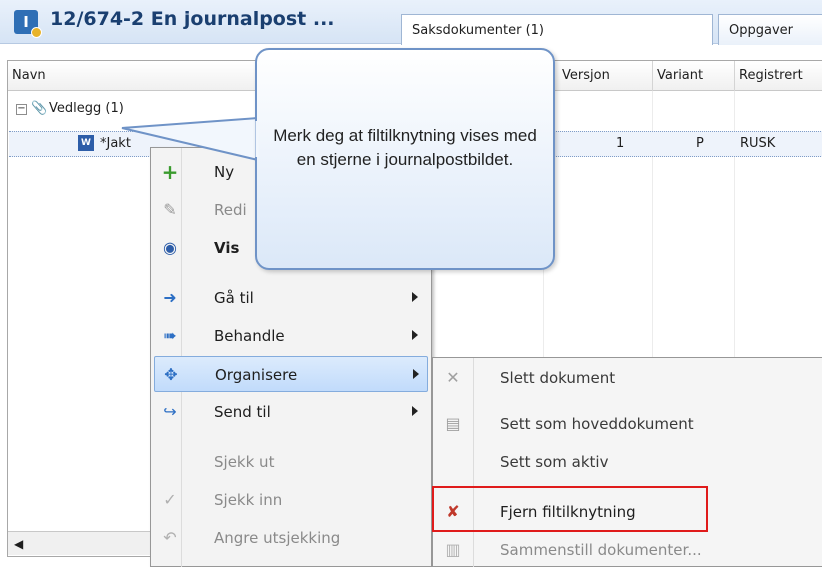 The image size is (822, 567). Describe the element at coordinates (39, 108) in the screenshot. I see `paperclip-icon: 📎` at that location.